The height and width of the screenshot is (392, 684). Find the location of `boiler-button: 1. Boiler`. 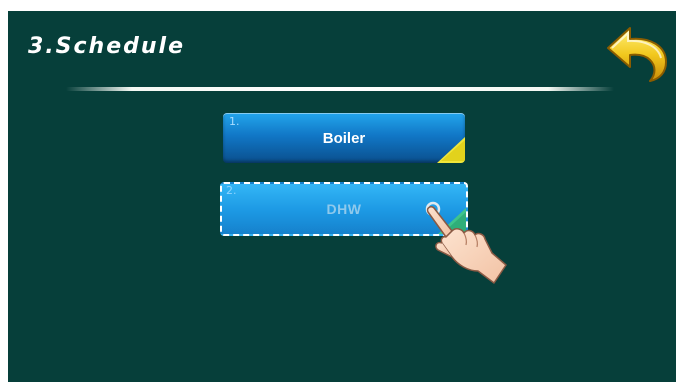

boiler-button: 1. Boiler is located at coordinates (344, 138).